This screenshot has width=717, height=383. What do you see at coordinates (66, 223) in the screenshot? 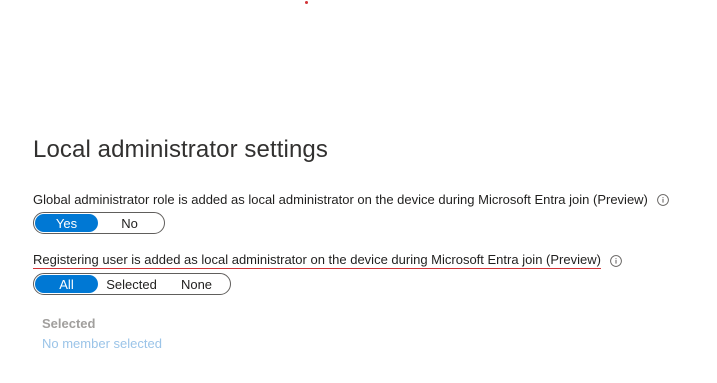
I see `toggle-option-yes: Yes` at bounding box center [66, 223].